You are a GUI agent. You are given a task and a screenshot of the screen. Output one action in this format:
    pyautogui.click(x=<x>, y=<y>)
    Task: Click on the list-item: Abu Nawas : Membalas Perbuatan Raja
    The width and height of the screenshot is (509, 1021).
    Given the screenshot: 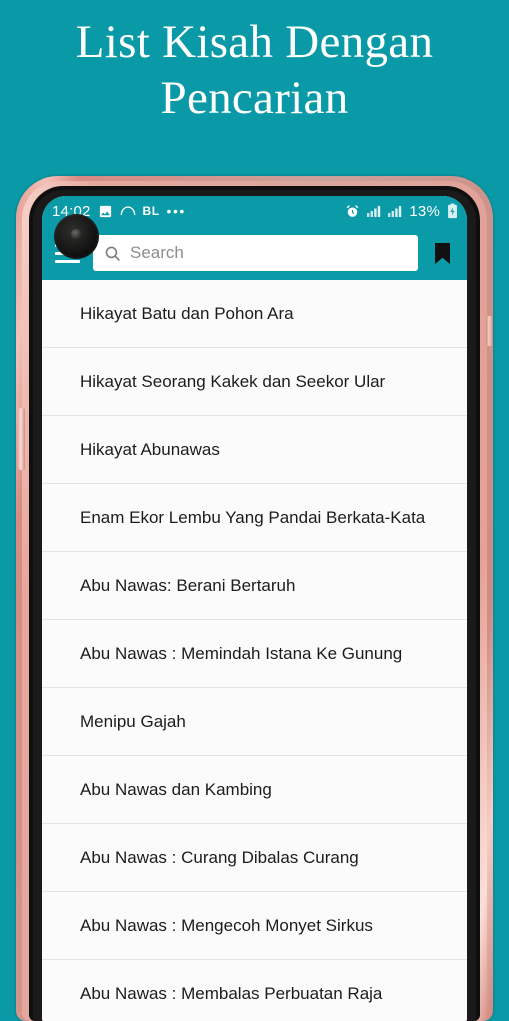 What is the action you would take?
    pyautogui.click(x=254, y=990)
    